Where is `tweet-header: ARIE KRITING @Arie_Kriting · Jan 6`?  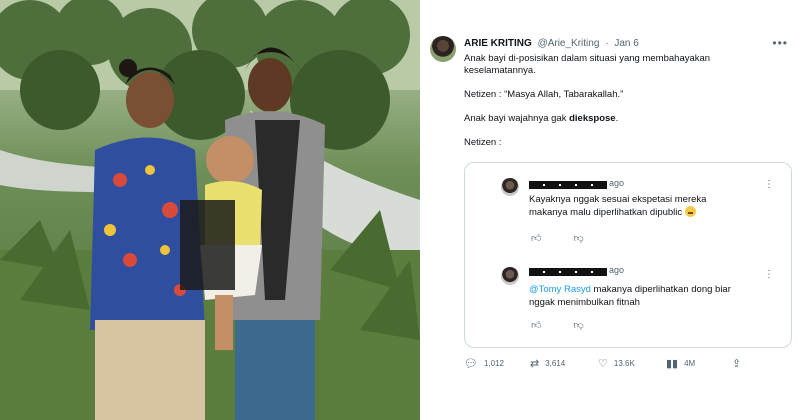 tweet-header: ARIE KRITING @Arie_Kriting · Jan 6 is located at coordinates (551, 43).